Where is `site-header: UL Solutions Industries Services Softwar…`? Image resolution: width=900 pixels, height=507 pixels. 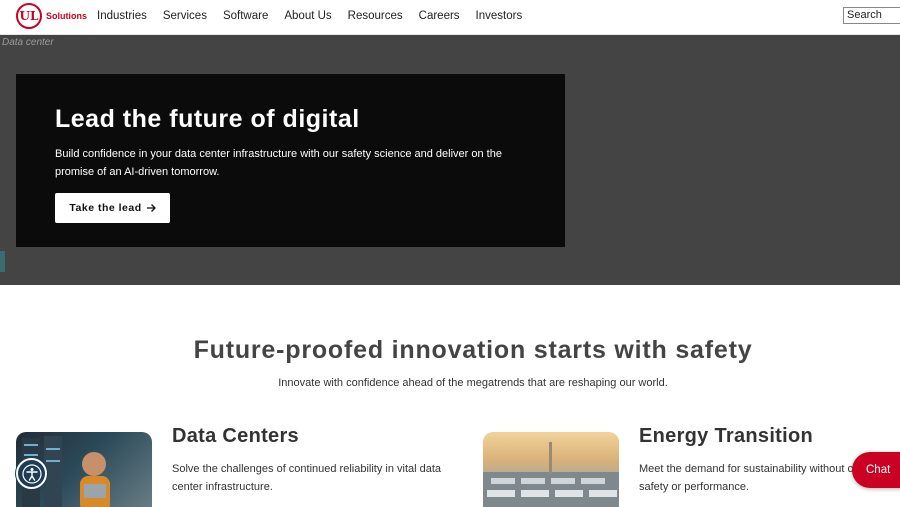 site-header: UL Solutions Industries Services Softwar… is located at coordinates (450, 17).